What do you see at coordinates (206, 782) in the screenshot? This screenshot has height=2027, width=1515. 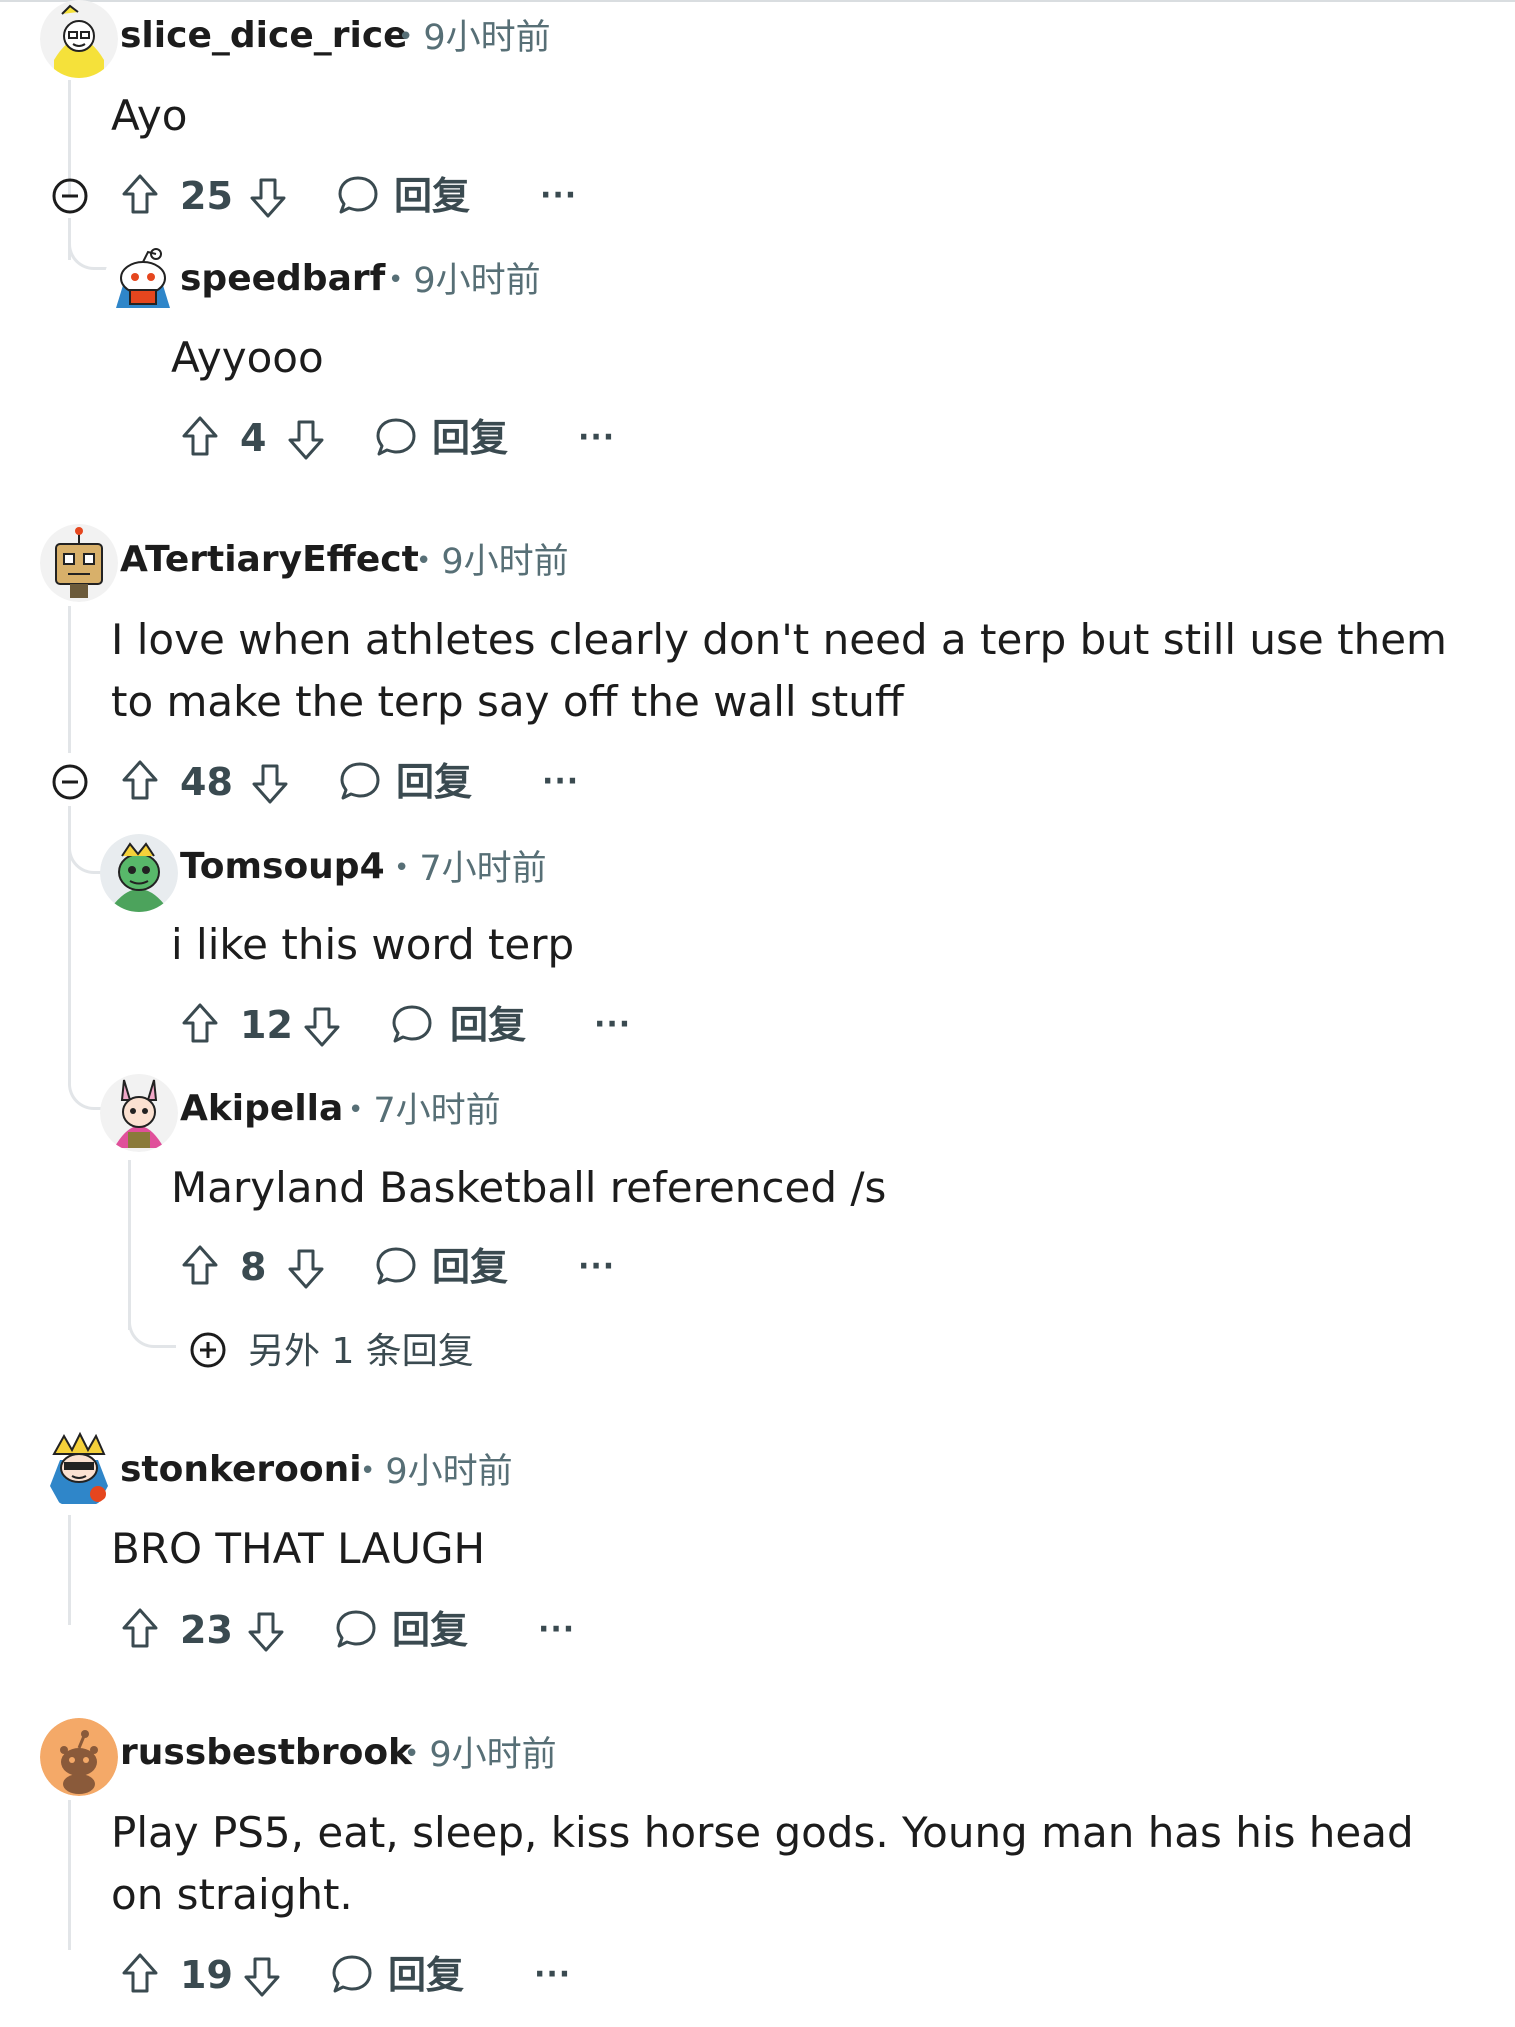 I see `vote-score: 48` at bounding box center [206, 782].